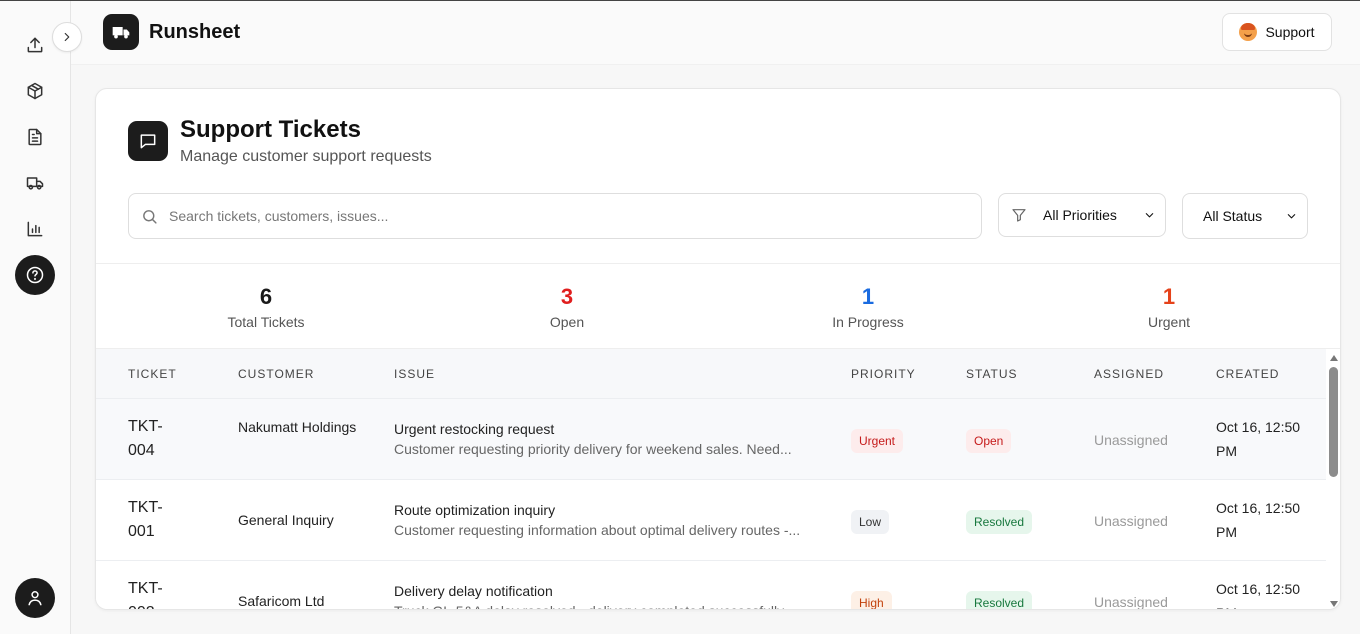  What do you see at coordinates (989, 441) in the screenshot?
I see `status-badge: Open` at bounding box center [989, 441].